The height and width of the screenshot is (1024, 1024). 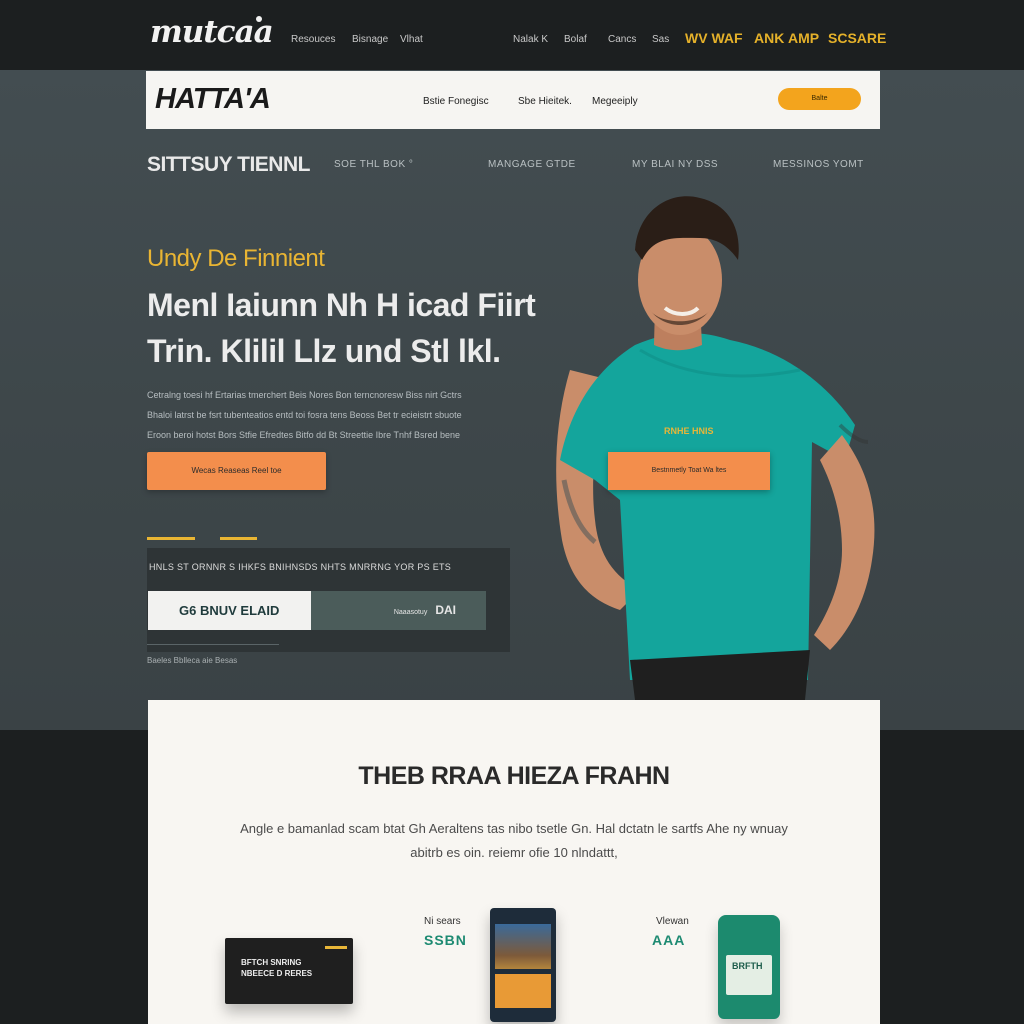 What do you see at coordinates (236, 258) in the screenshot?
I see `hero-eyebrow: Undy De Finnient` at bounding box center [236, 258].